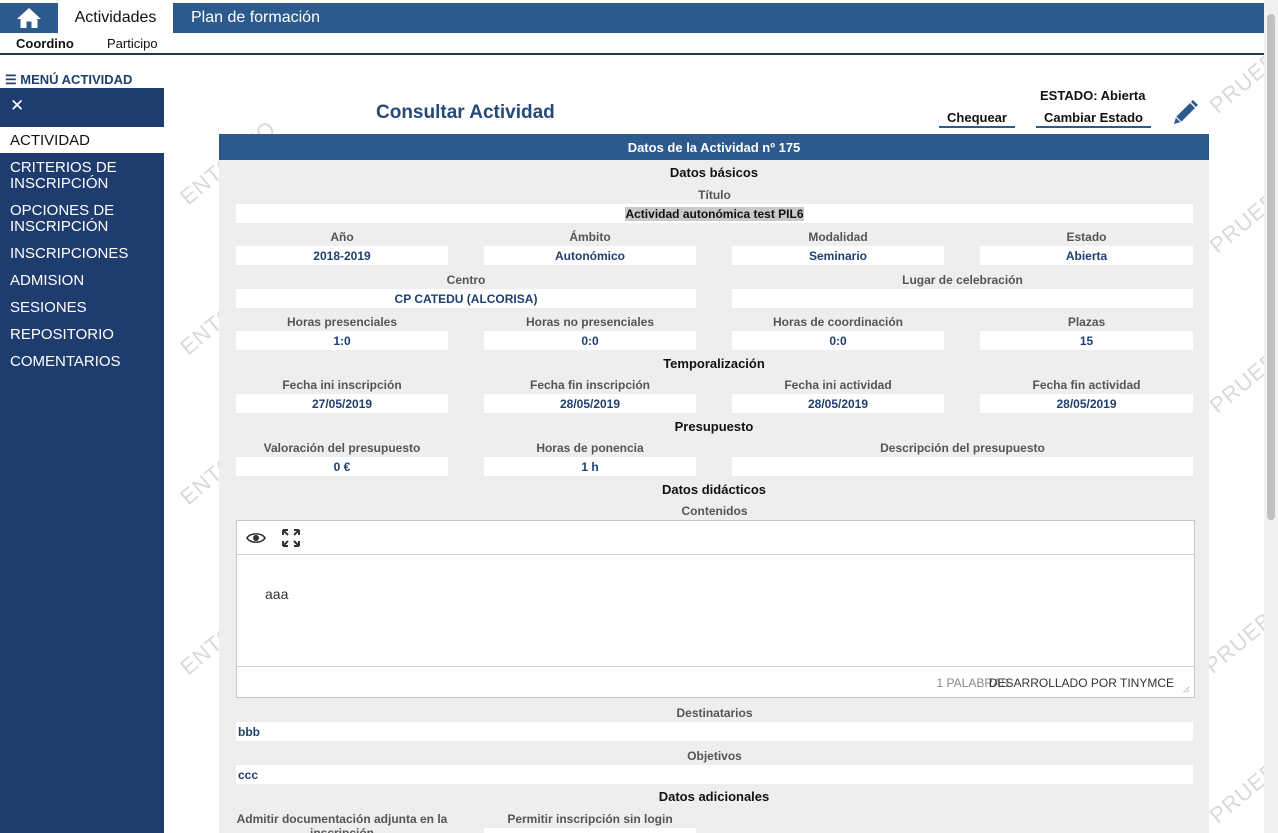 The image size is (1278, 833). What do you see at coordinates (45, 43) in the screenshot?
I see `subnav-coordino: Coordino` at bounding box center [45, 43].